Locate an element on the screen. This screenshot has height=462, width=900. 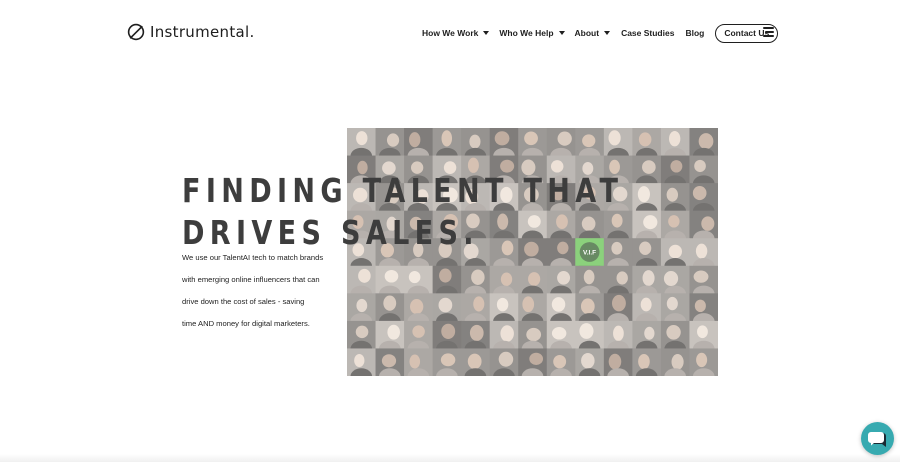
brand-logo: Instrumental. is located at coordinates (191, 32).